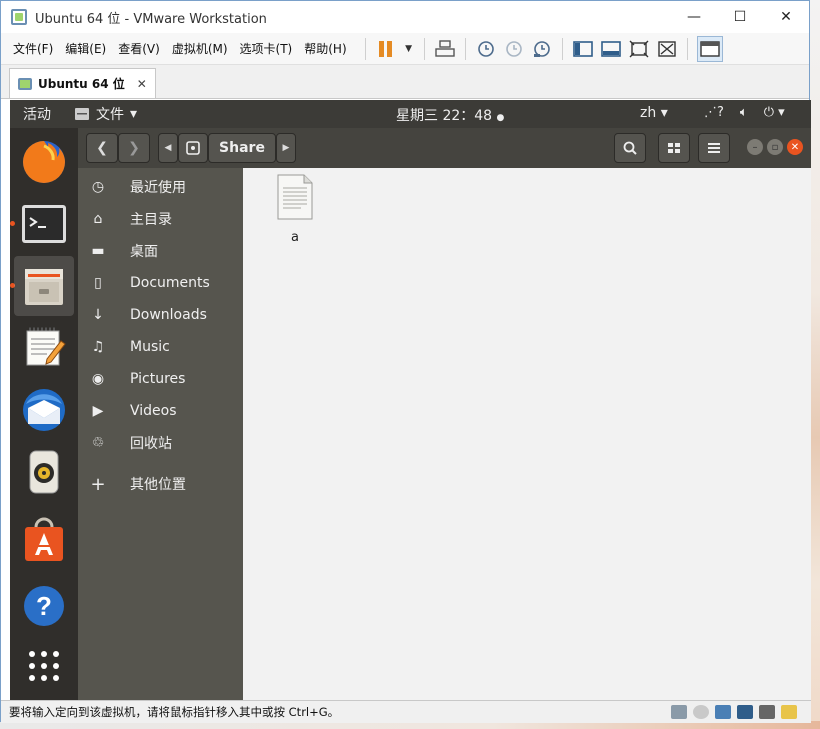 This screenshot has width=820, height=729. What do you see at coordinates (102, 148) in the screenshot?
I see `back-button: ❮` at bounding box center [102, 148].